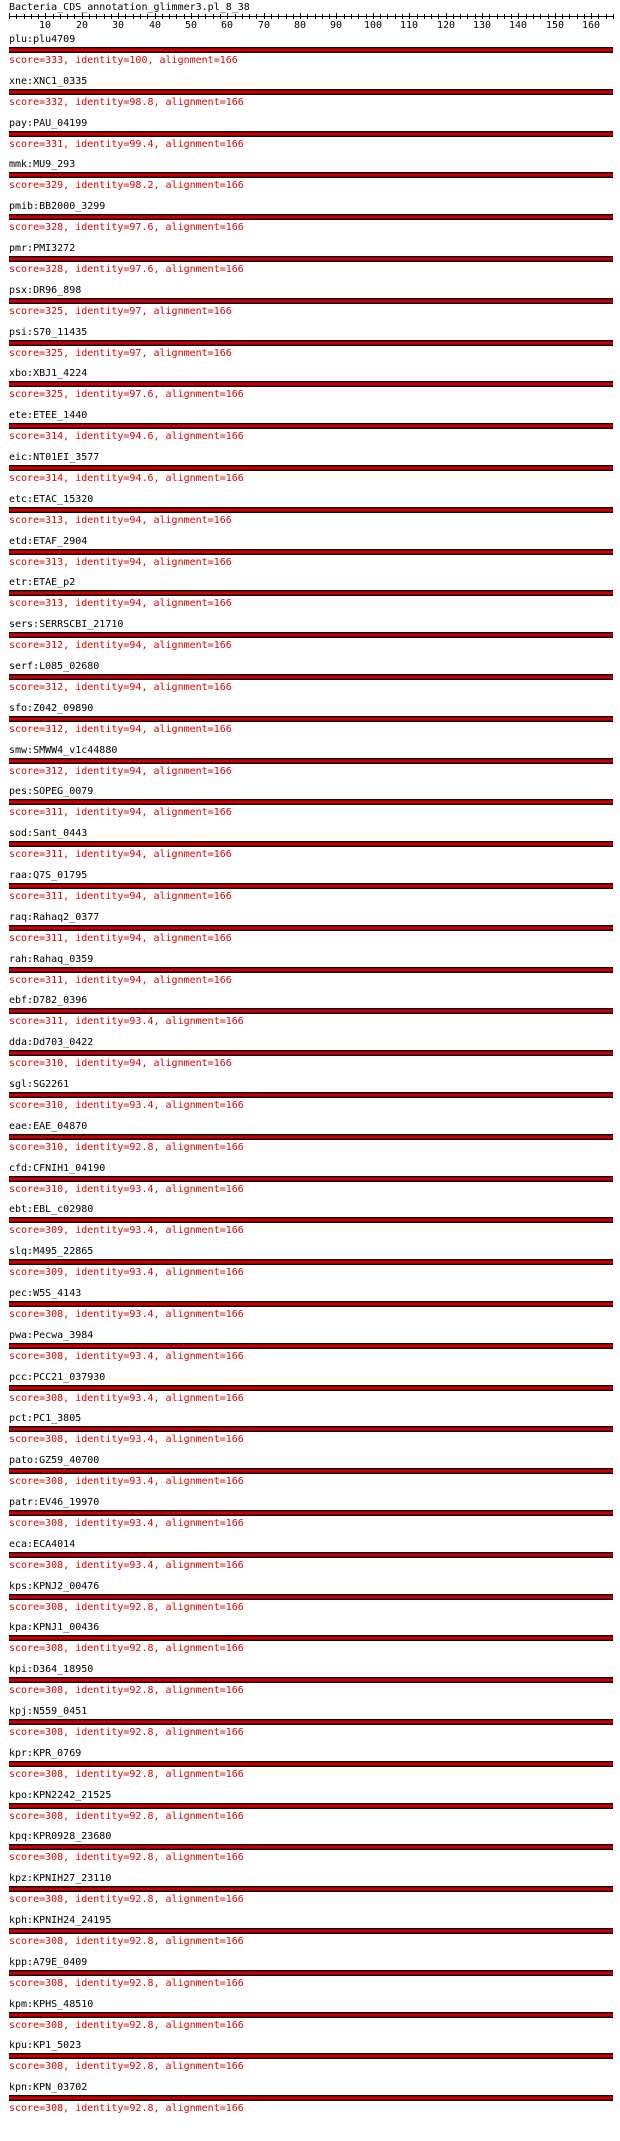 This screenshot has height=2141, width=620. What do you see at coordinates (51, 792) in the screenshot?
I see `hit-name: pes:SOPEG_0079` at bounding box center [51, 792].